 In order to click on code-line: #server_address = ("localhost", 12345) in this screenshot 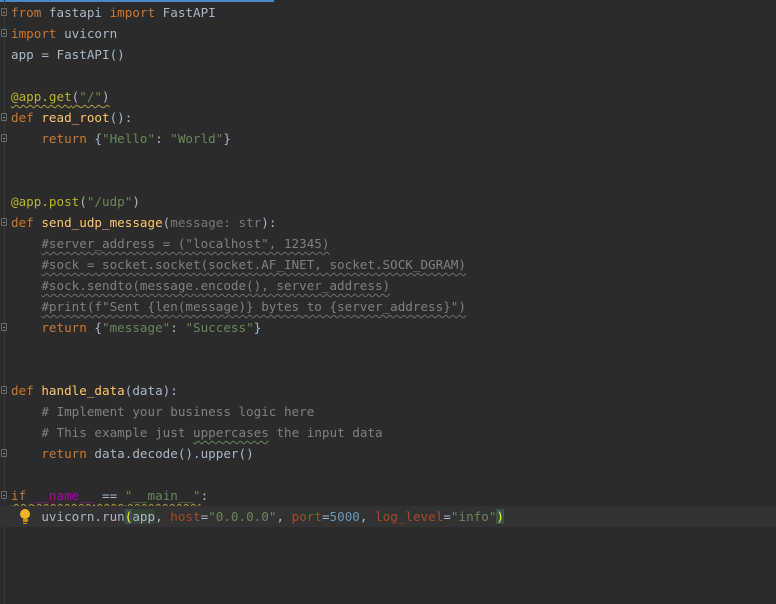, I will do `click(388, 243)`.